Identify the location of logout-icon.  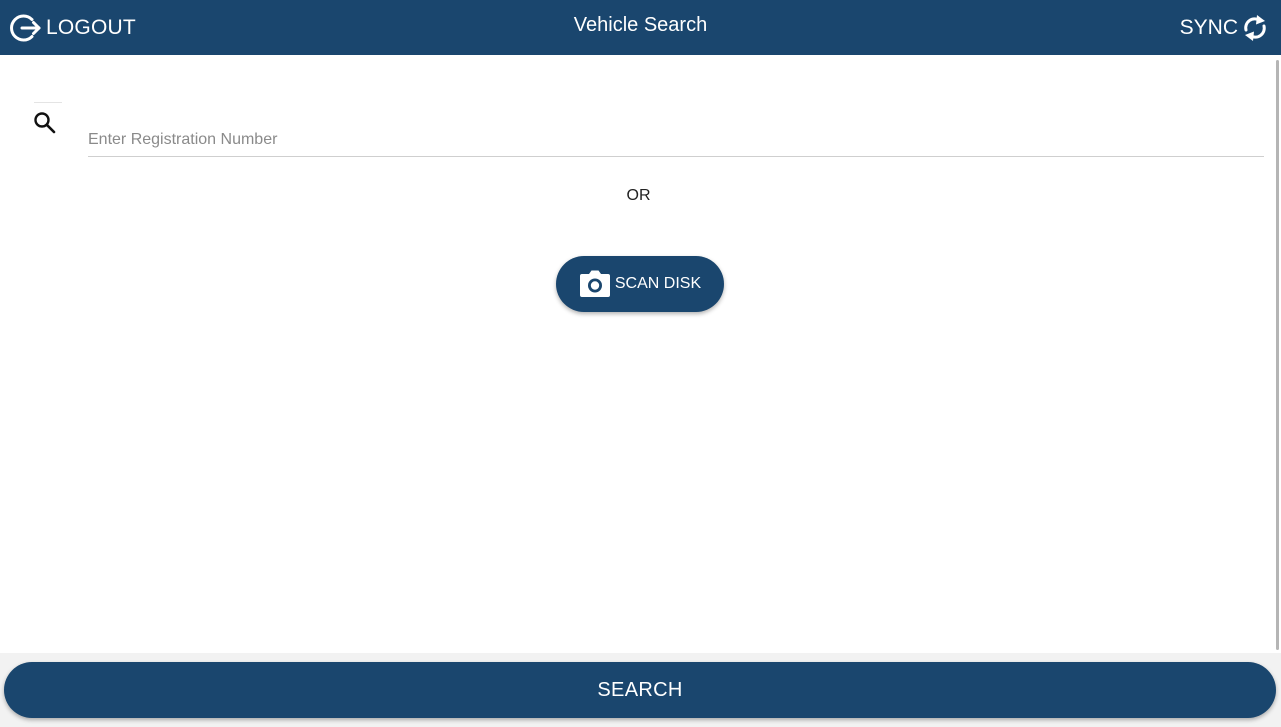
(26, 28).